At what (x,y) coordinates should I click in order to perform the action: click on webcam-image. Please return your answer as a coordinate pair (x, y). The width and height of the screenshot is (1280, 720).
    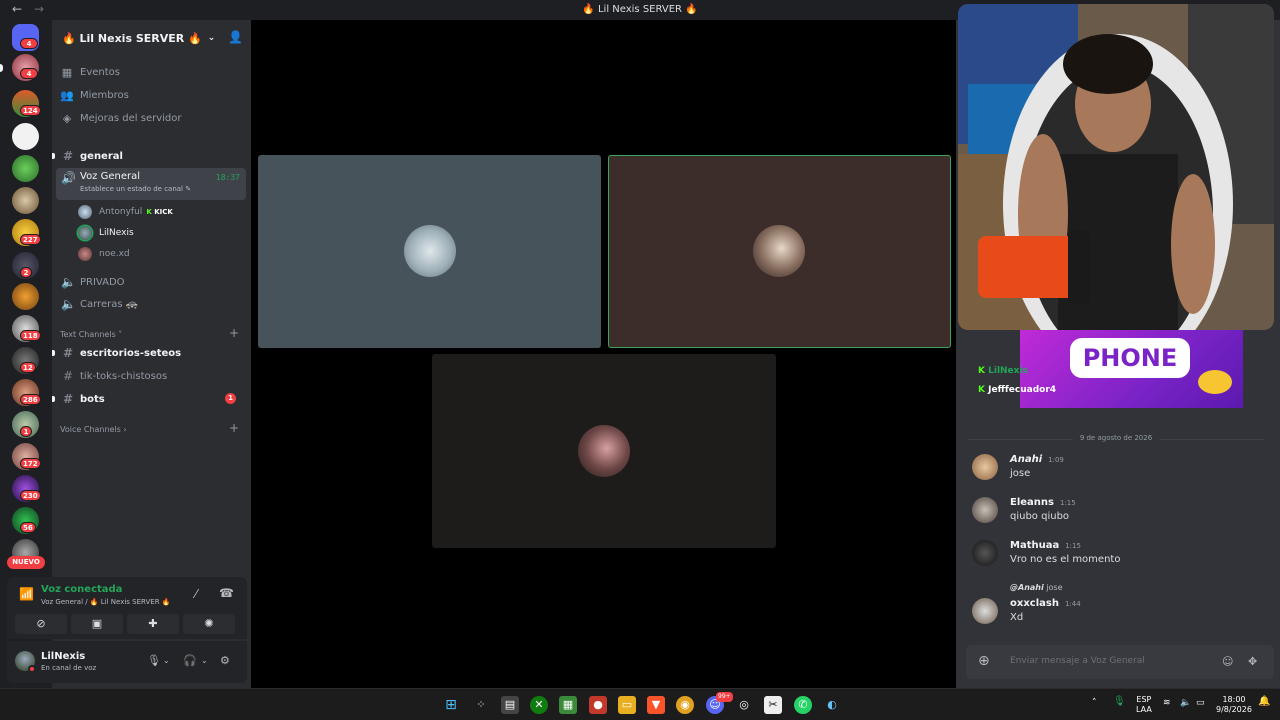
    Looking at the image, I should click on (1116, 167).